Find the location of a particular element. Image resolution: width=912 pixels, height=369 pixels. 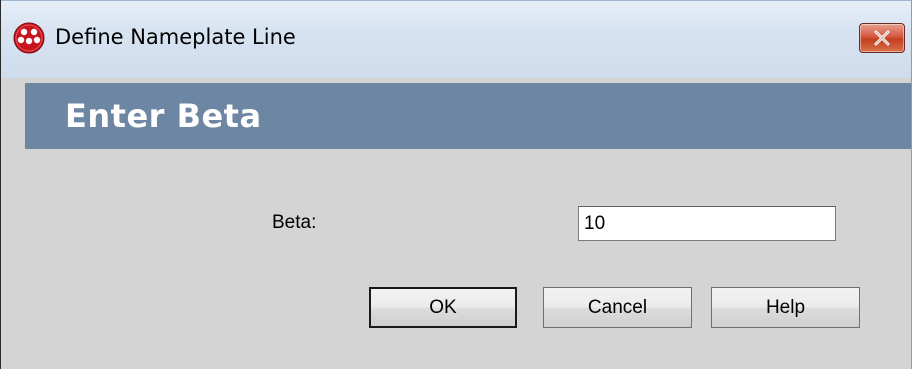

window-title: Define Nameplate Line is located at coordinates (175, 37).